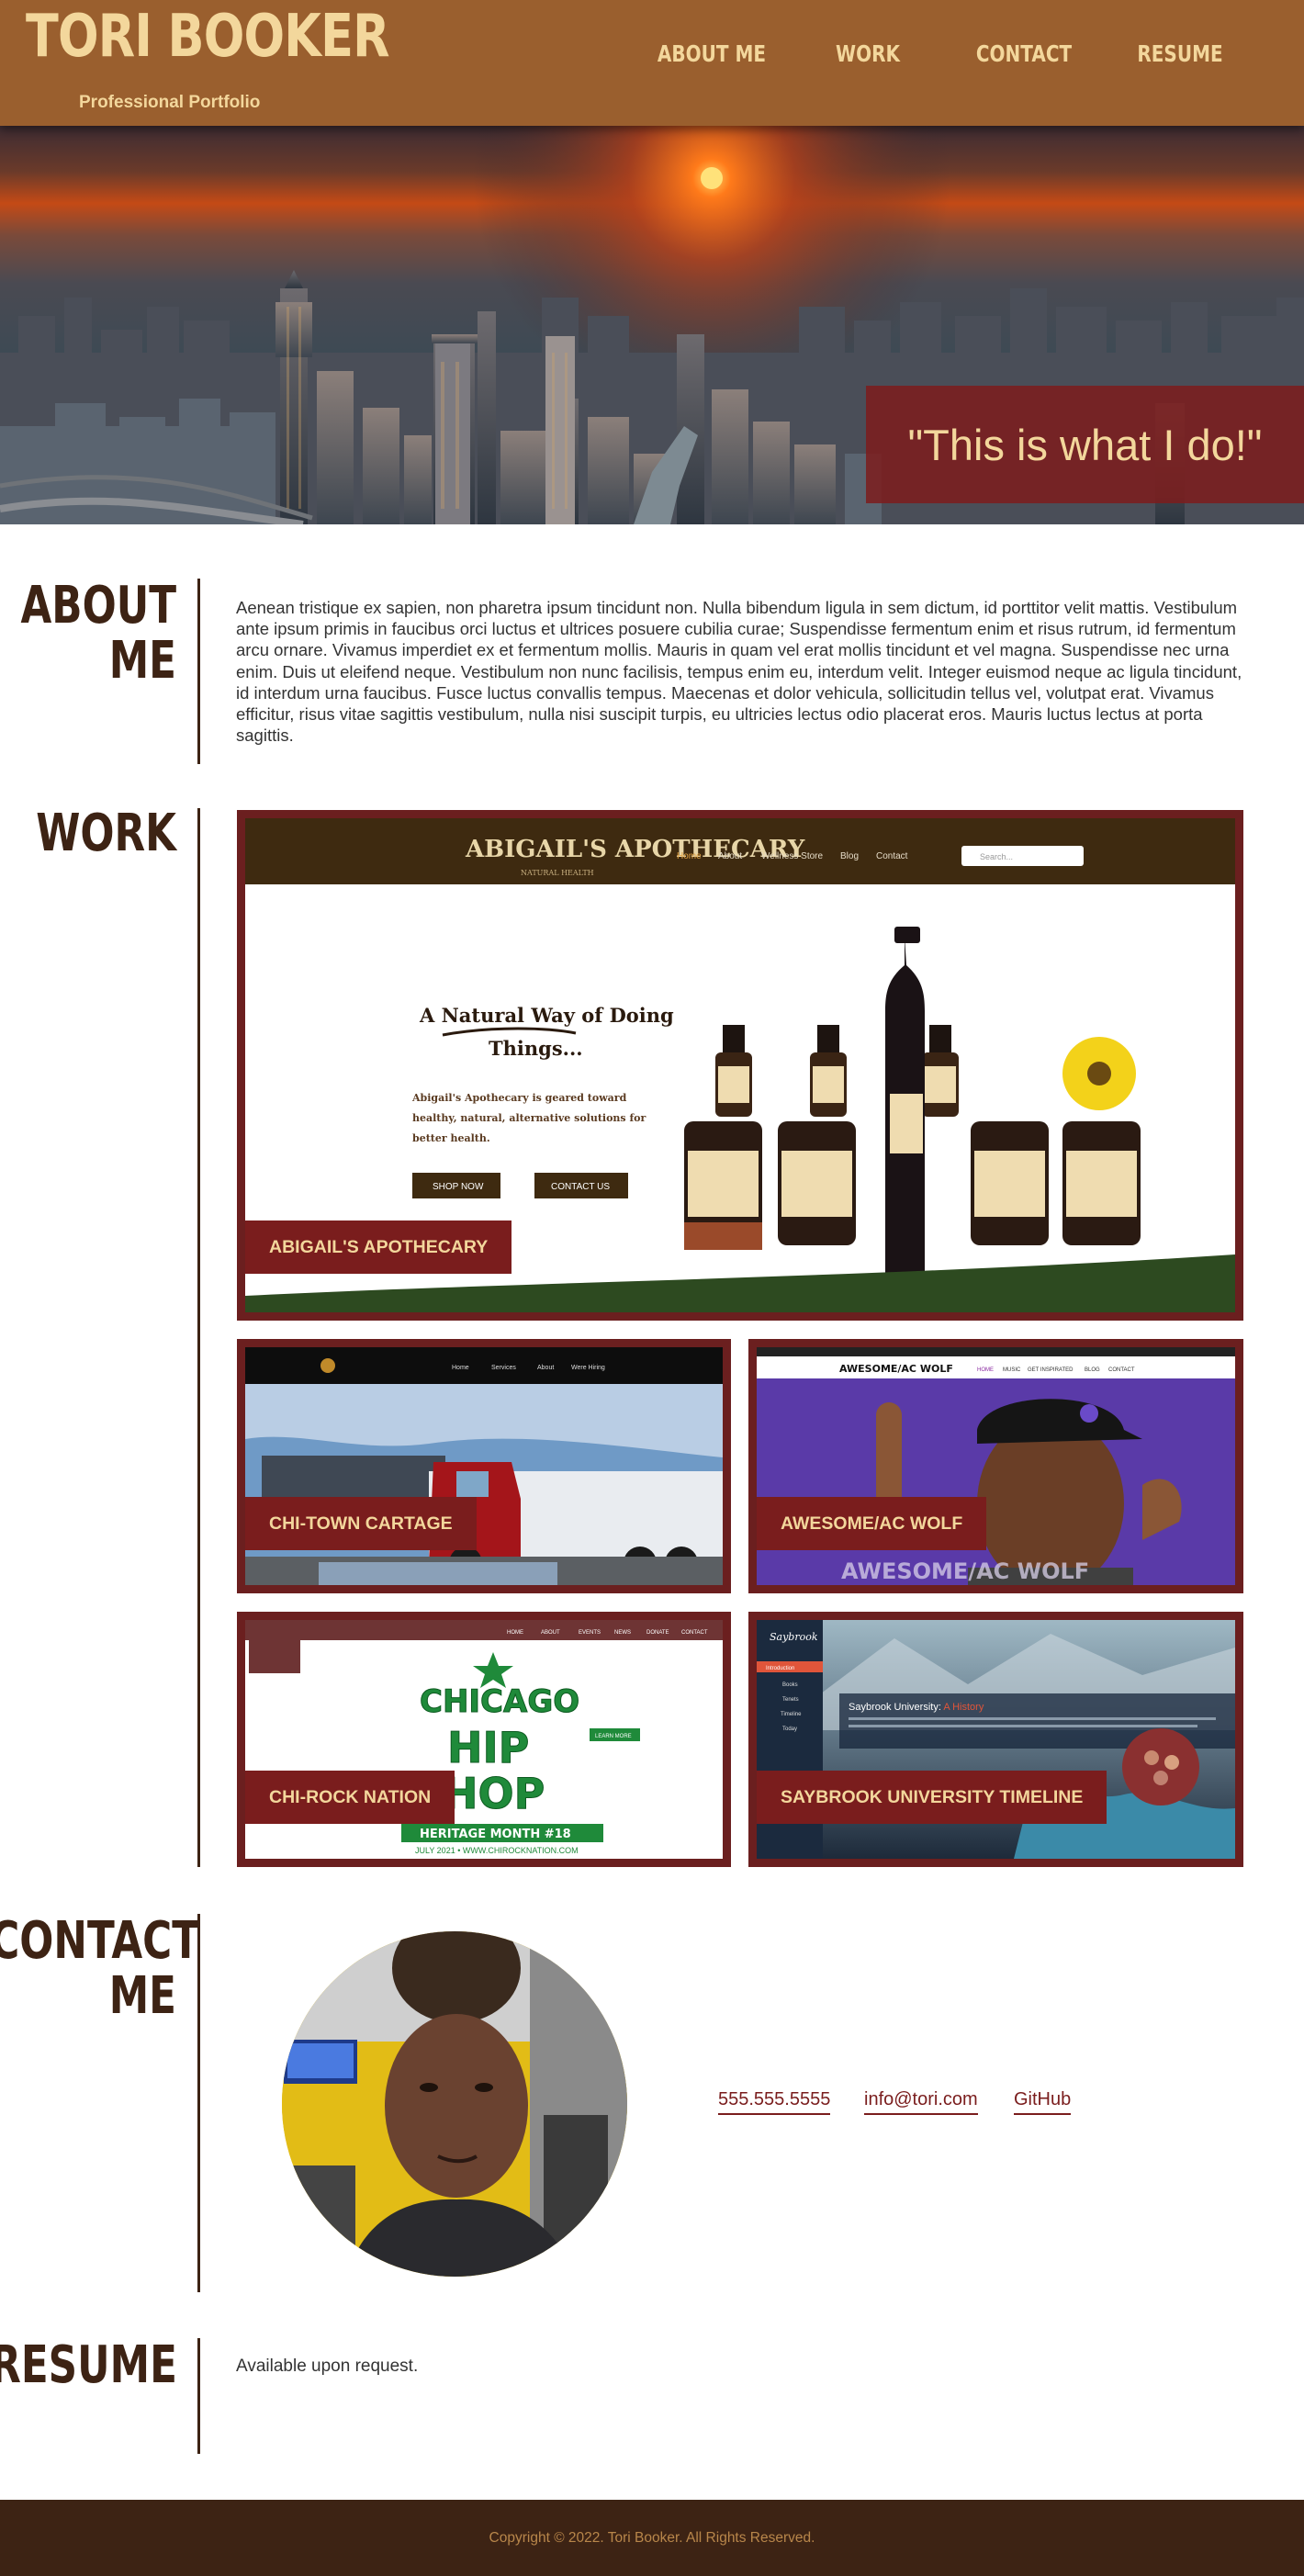  Describe the element at coordinates (361, 1523) in the screenshot. I see `project-label-cartage: CHI-TOWN CARTAGE` at that location.